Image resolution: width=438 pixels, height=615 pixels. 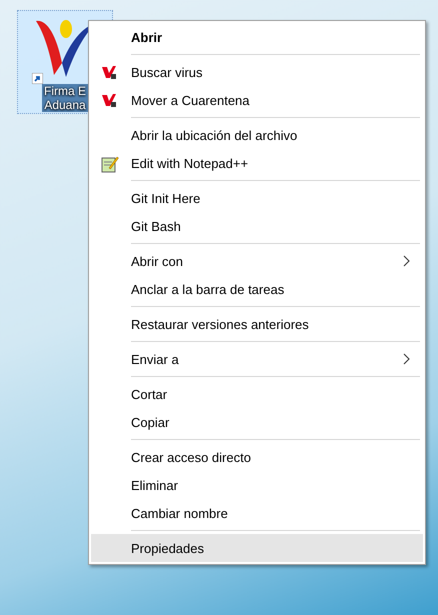 I want to click on menu-item: Git Bash, so click(x=257, y=226).